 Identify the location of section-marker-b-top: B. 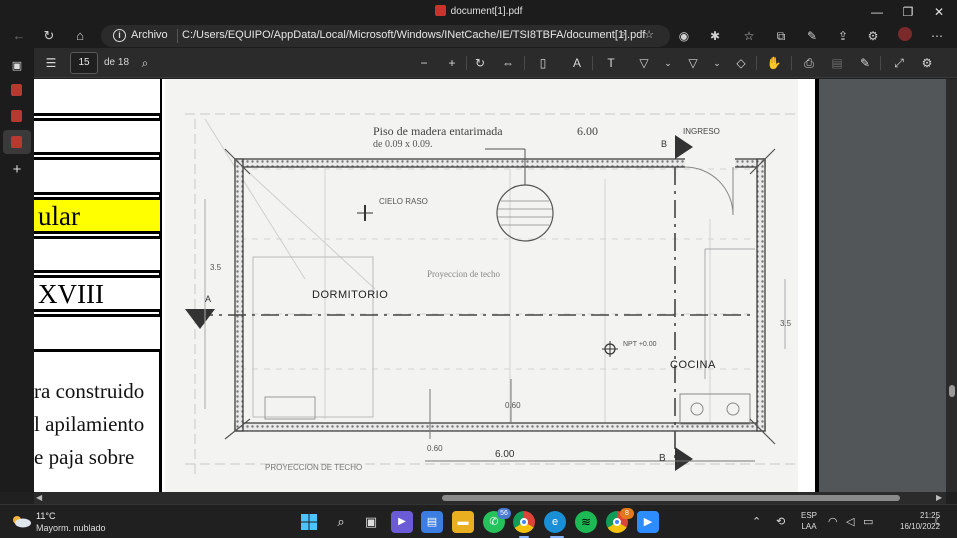
(664, 144).